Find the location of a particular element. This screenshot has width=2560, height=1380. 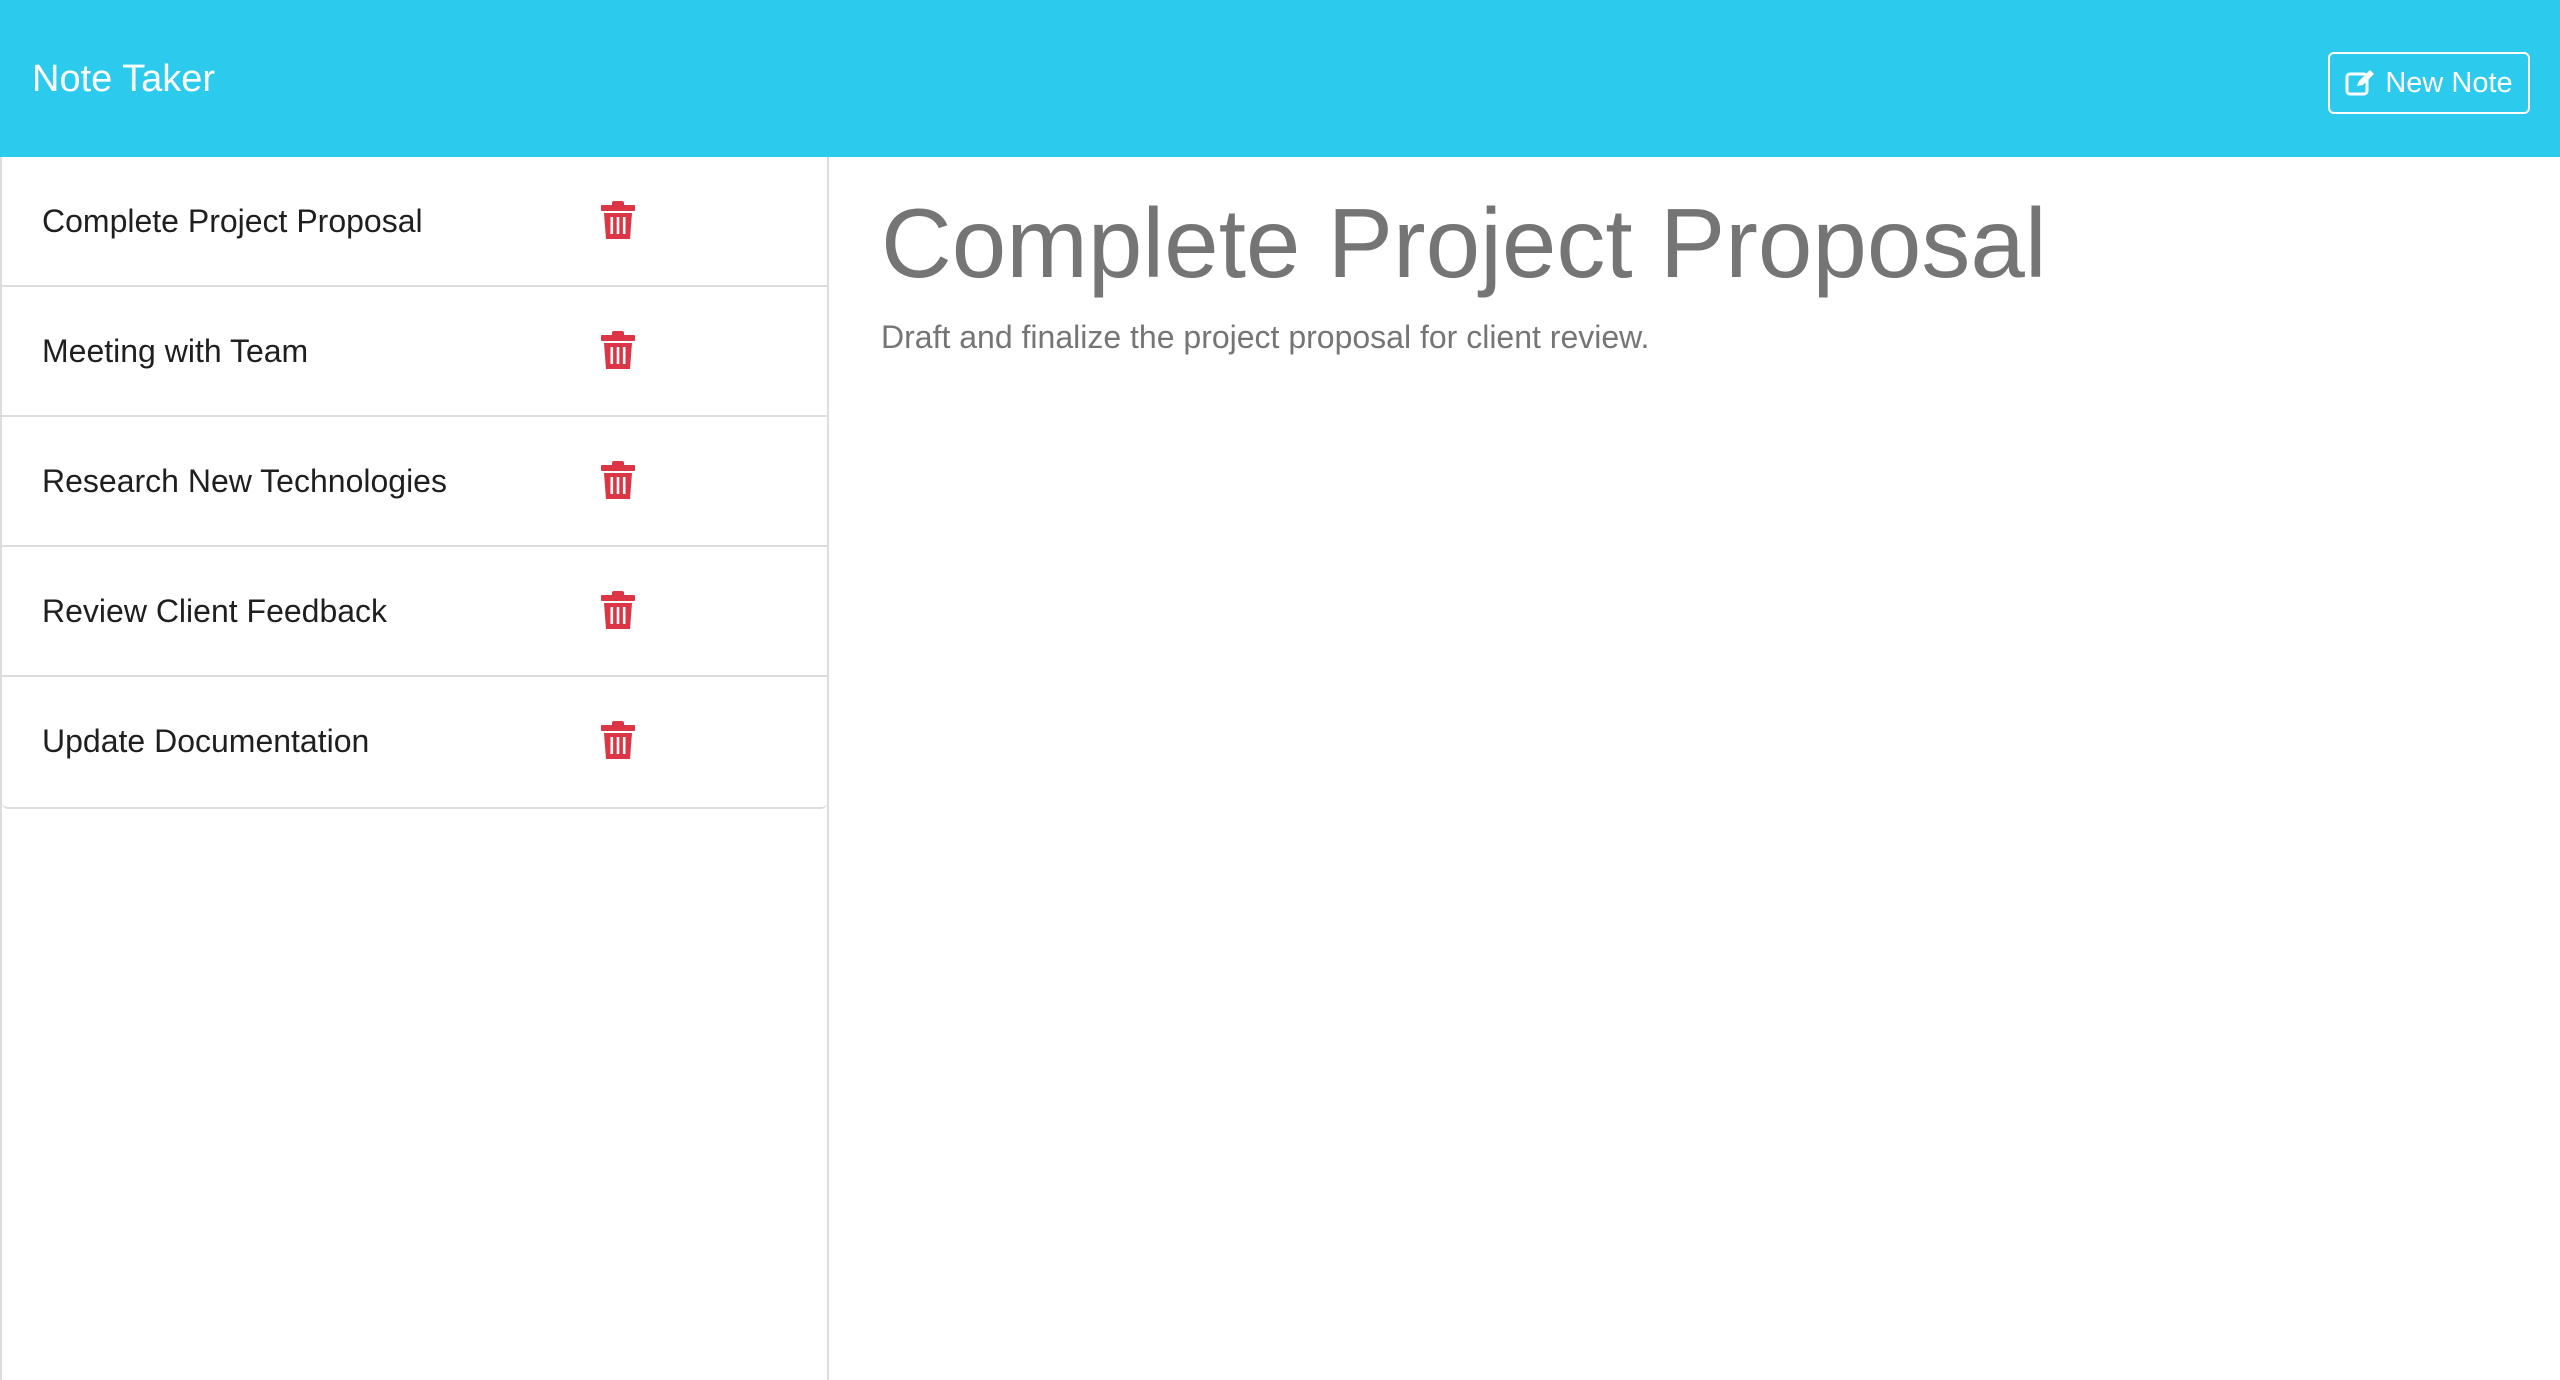

new-note-label: New Note is located at coordinates (2449, 82).